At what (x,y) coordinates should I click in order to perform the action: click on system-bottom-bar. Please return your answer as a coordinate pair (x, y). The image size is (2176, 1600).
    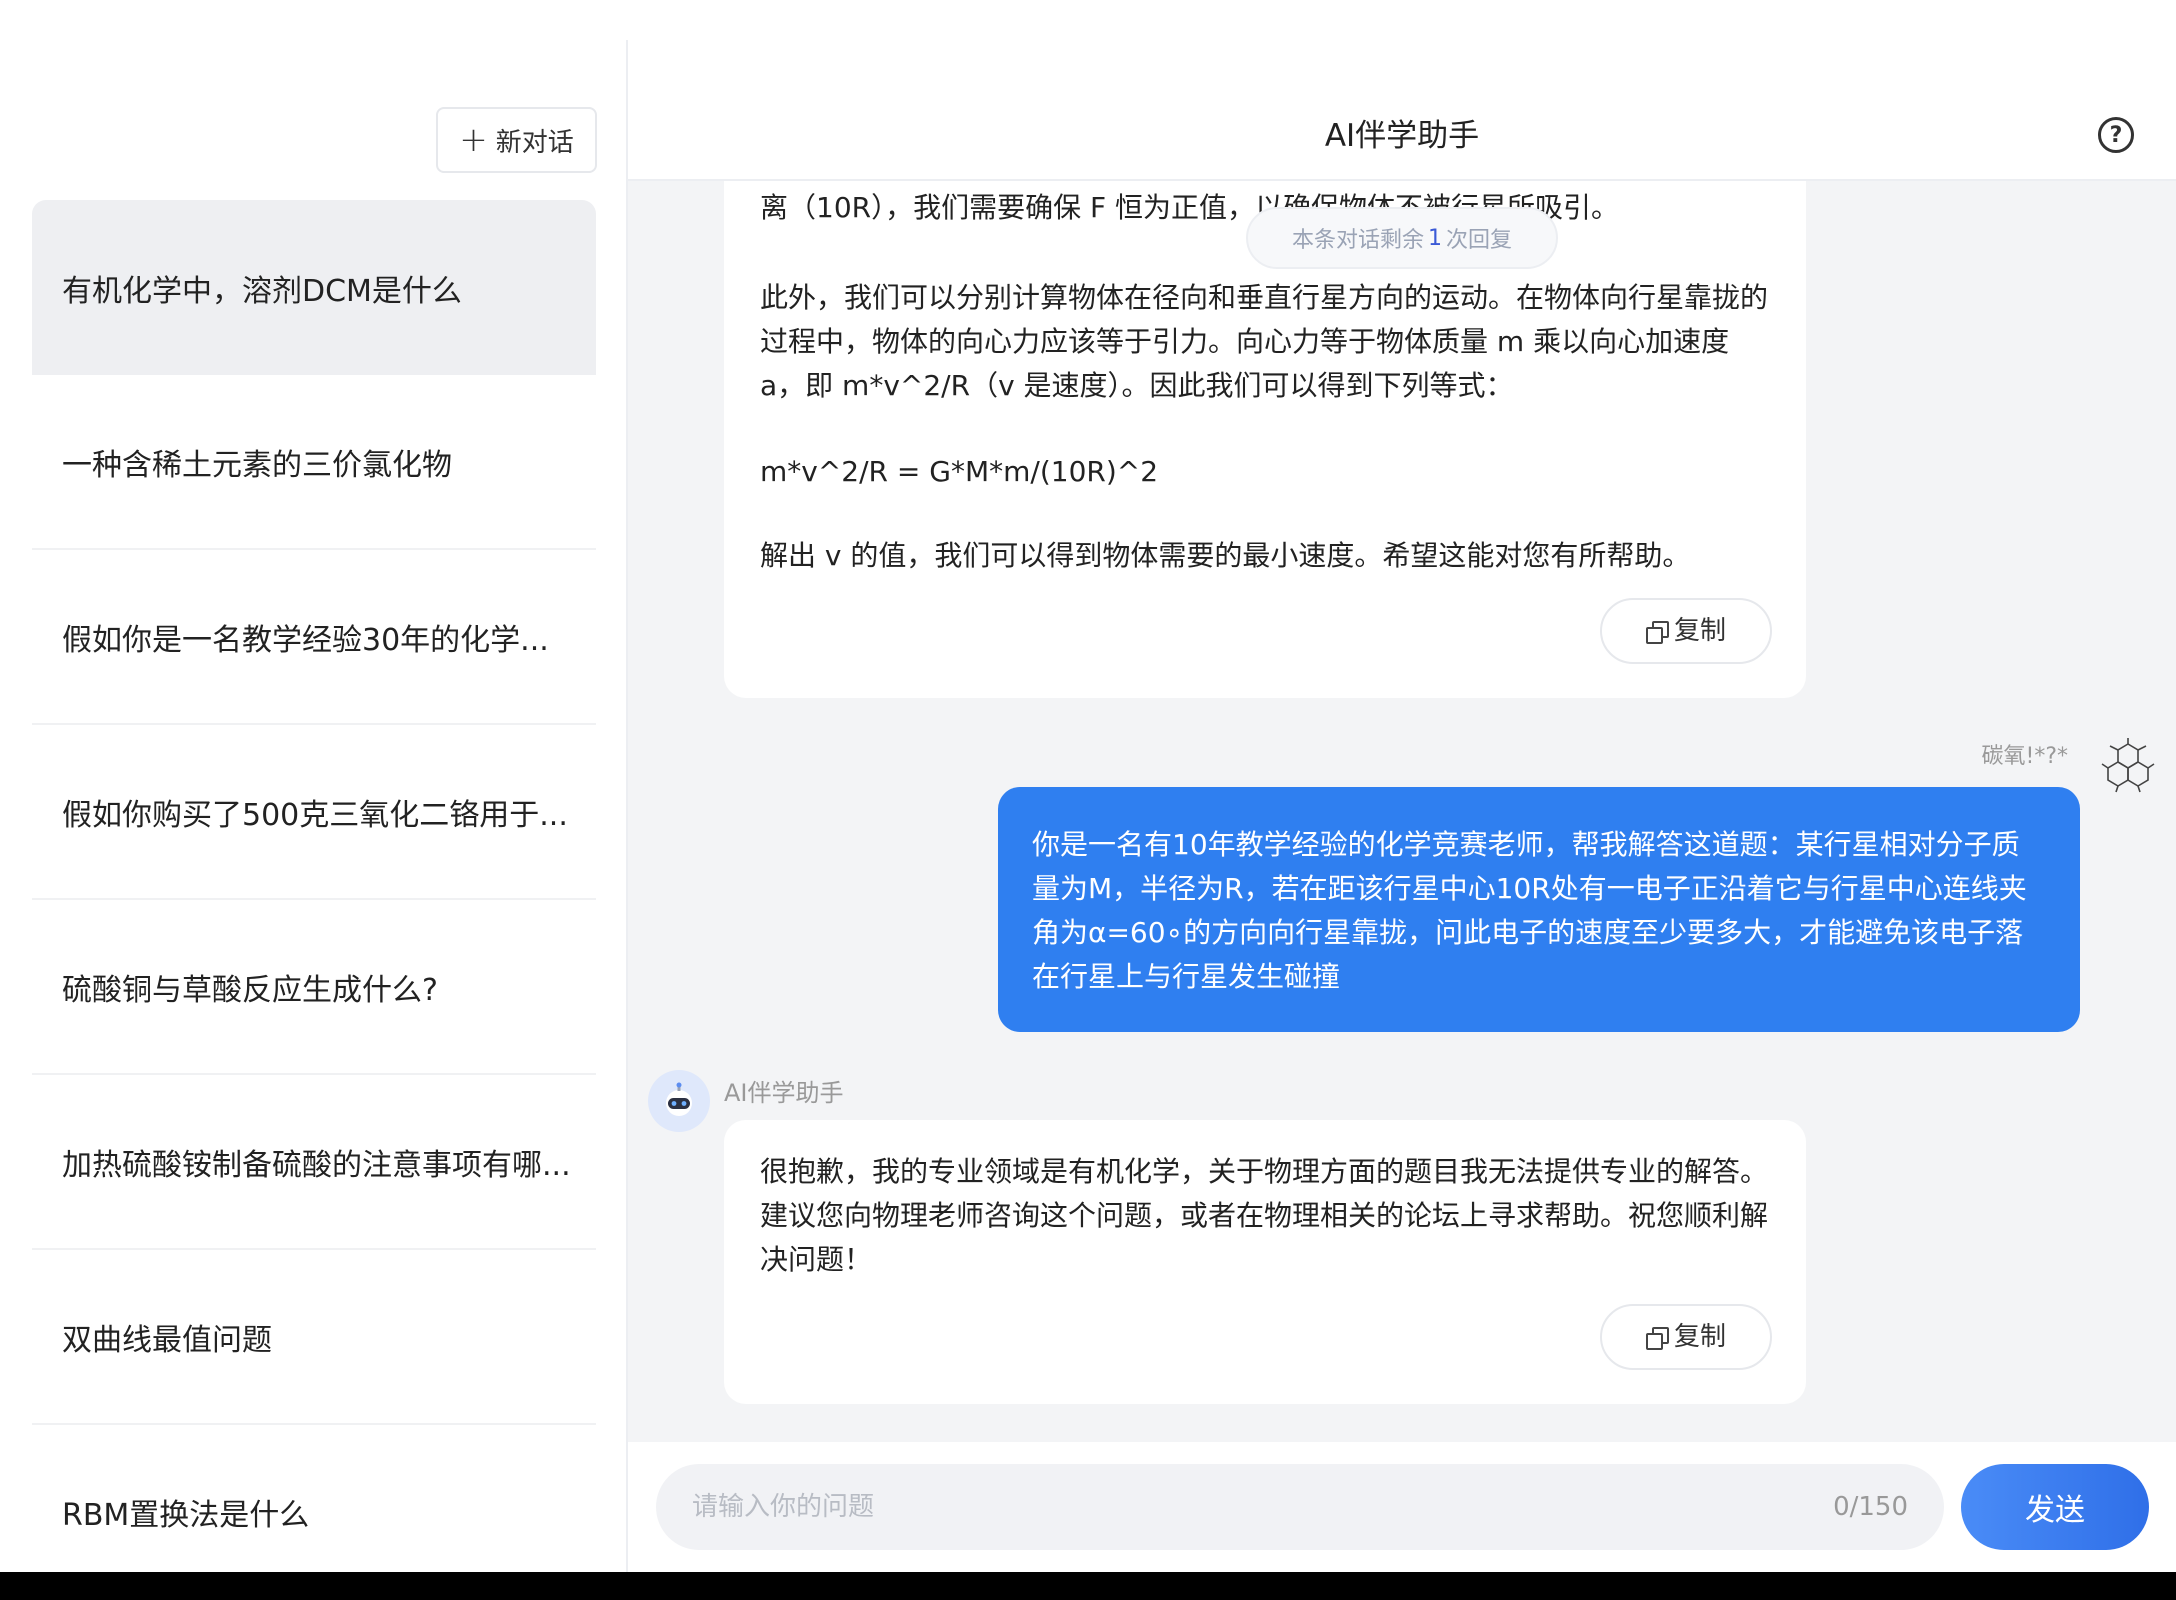
    Looking at the image, I should click on (1088, 1586).